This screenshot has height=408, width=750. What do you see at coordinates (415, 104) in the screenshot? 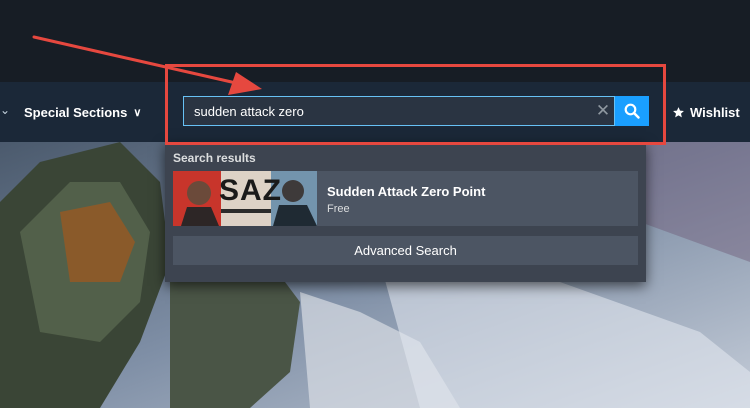
I see `annotation-highlight-box` at bounding box center [415, 104].